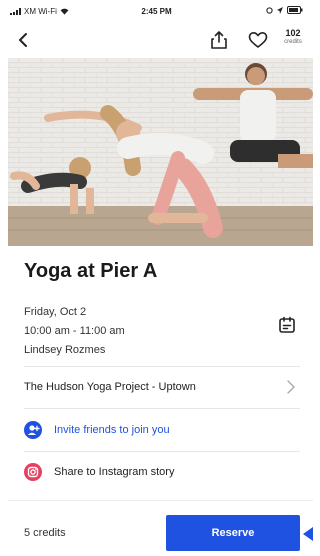  I want to click on heart-icon, so click(258, 39).